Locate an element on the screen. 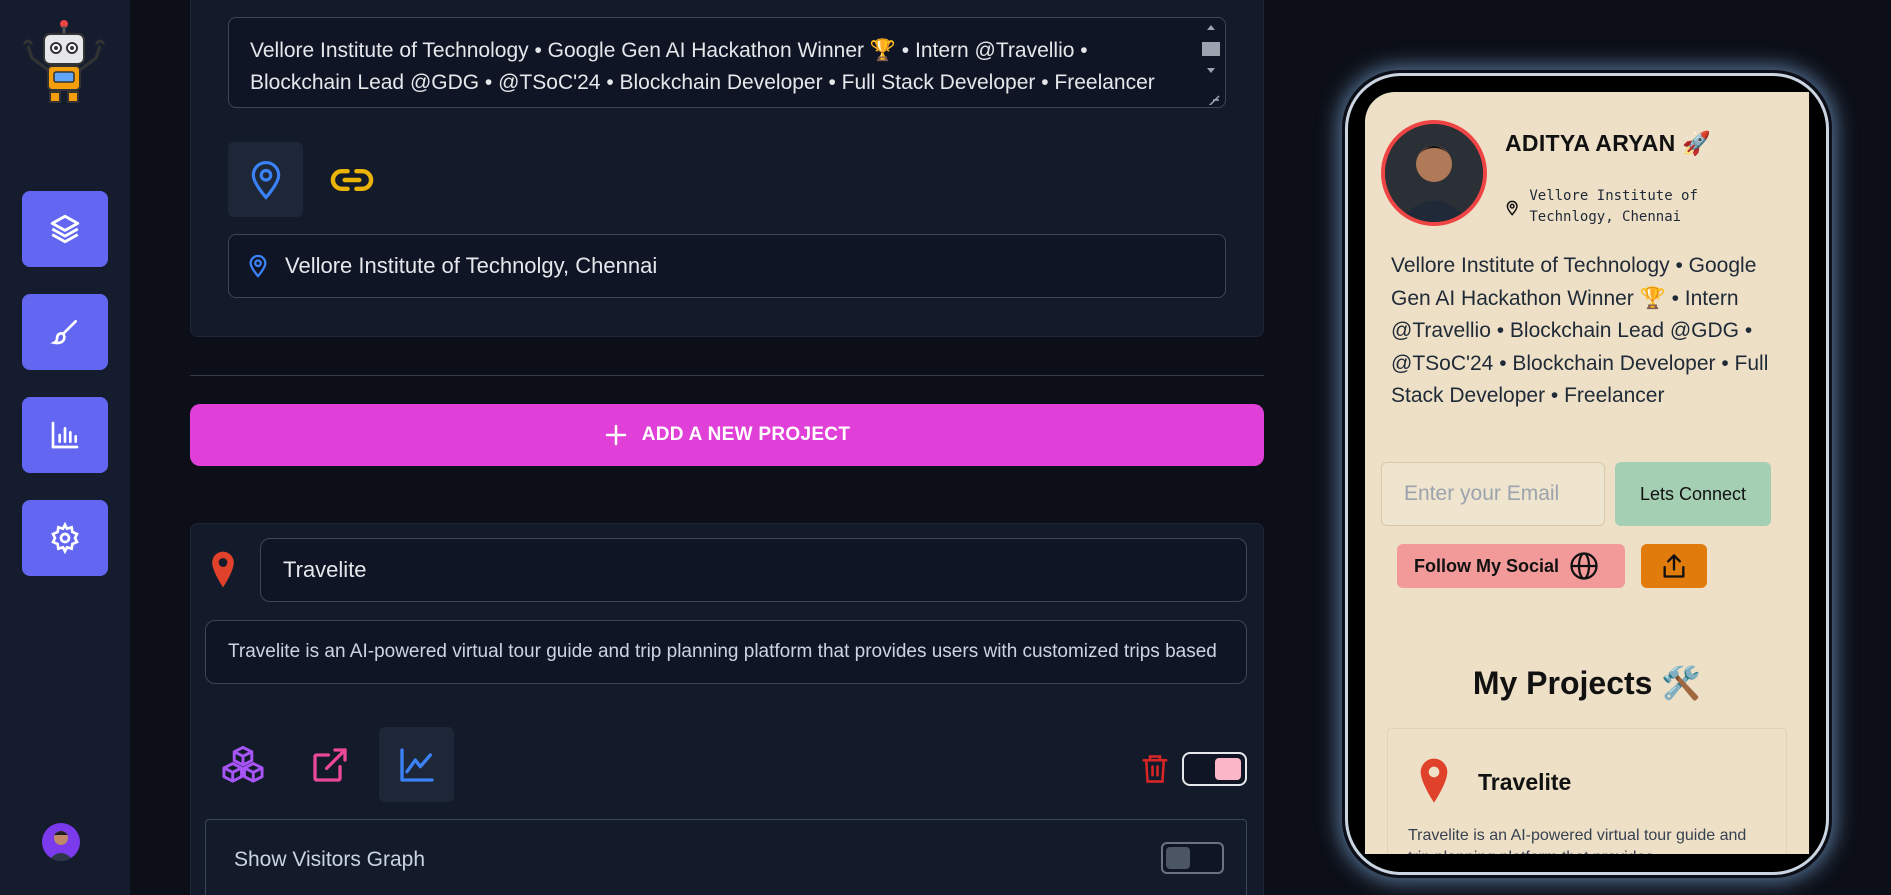  boxes-icon is located at coordinates (242, 764).